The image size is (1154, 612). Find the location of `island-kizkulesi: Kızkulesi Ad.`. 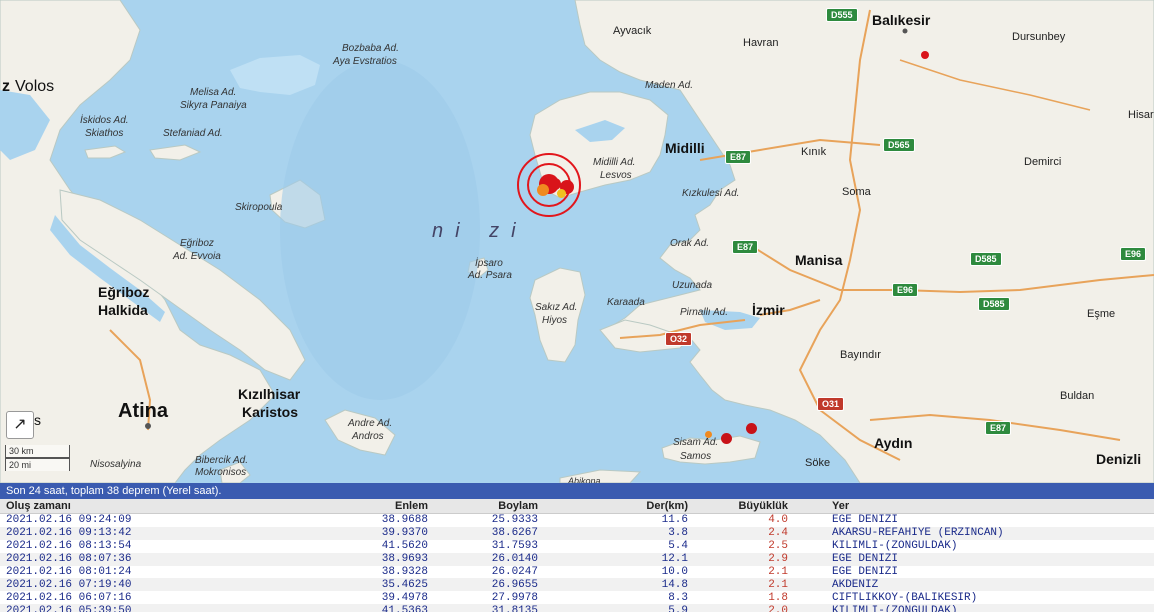

island-kizkulesi: Kızkulesi Ad. is located at coordinates (711, 193).